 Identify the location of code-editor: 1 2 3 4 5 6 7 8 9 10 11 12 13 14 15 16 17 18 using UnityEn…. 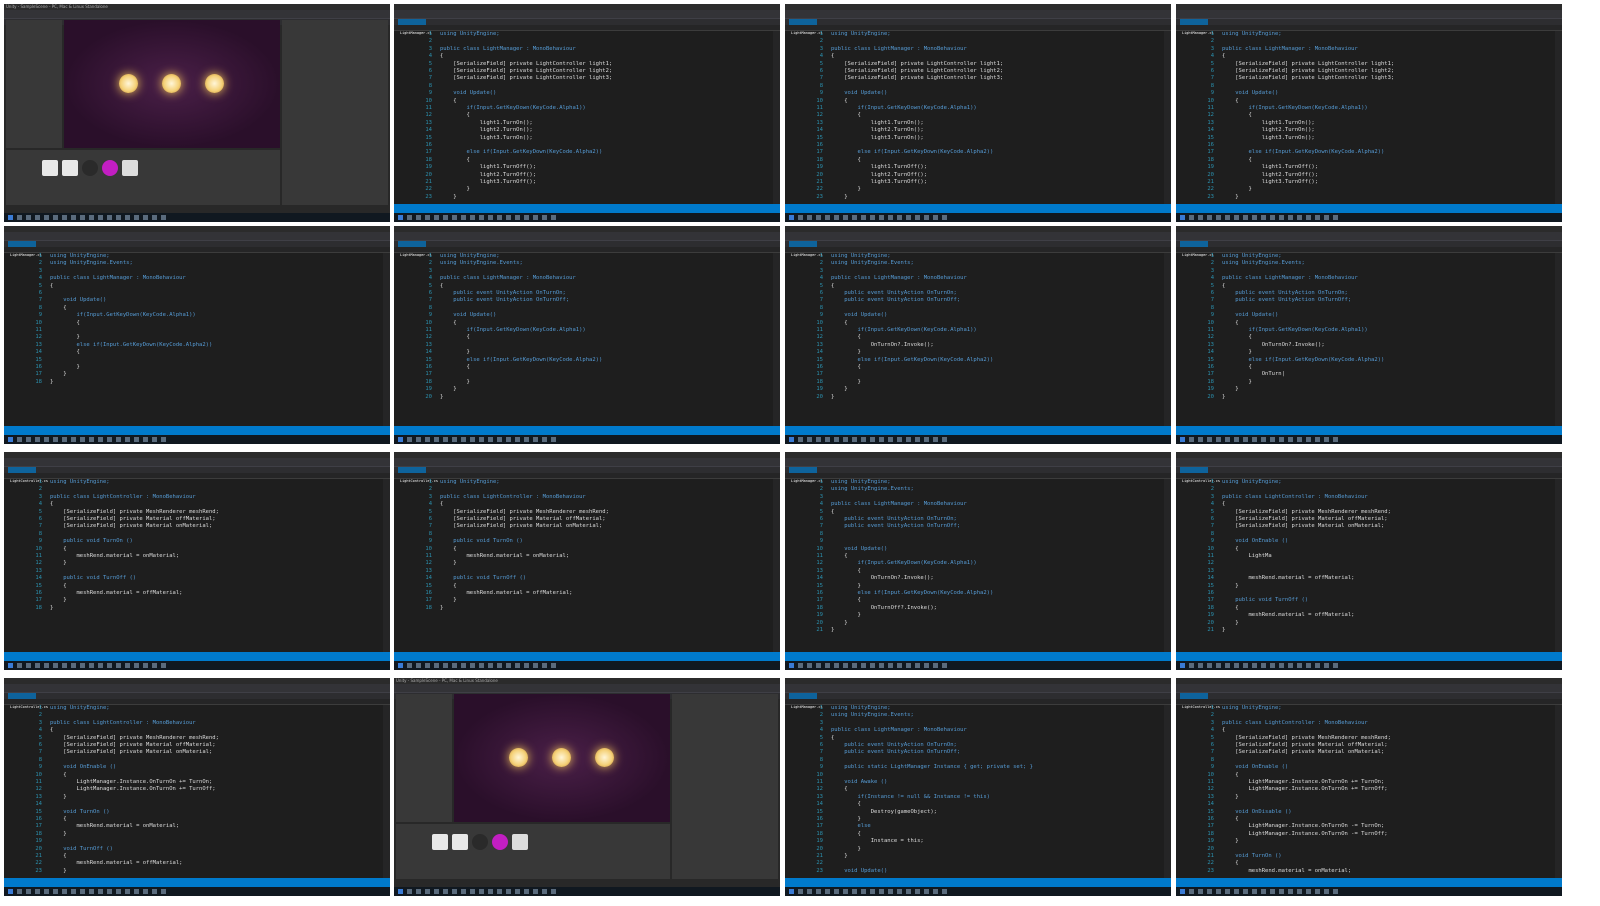
(193, 339).